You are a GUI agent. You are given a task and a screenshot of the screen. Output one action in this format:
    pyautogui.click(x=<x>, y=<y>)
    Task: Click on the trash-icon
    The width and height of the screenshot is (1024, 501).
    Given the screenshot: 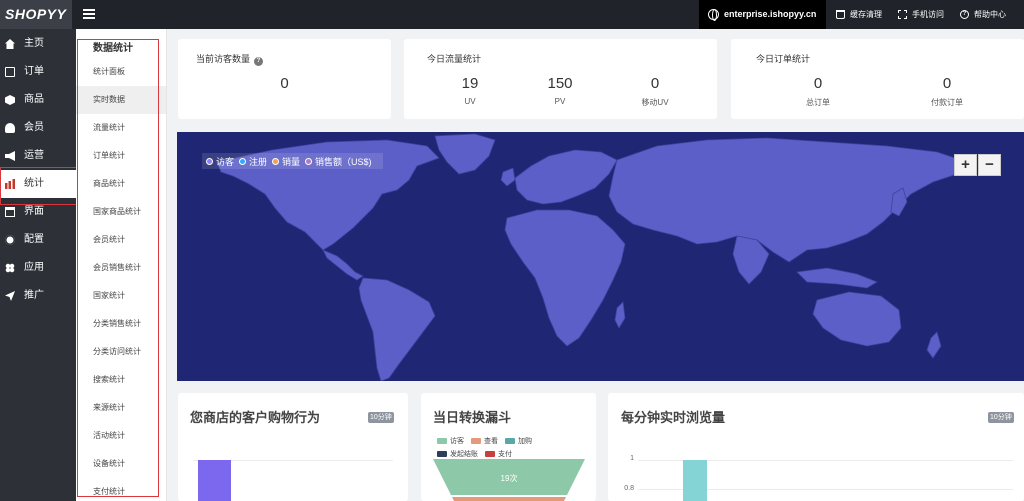 What is the action you would take?
    pyautogui.click(x=840, y=14)
    